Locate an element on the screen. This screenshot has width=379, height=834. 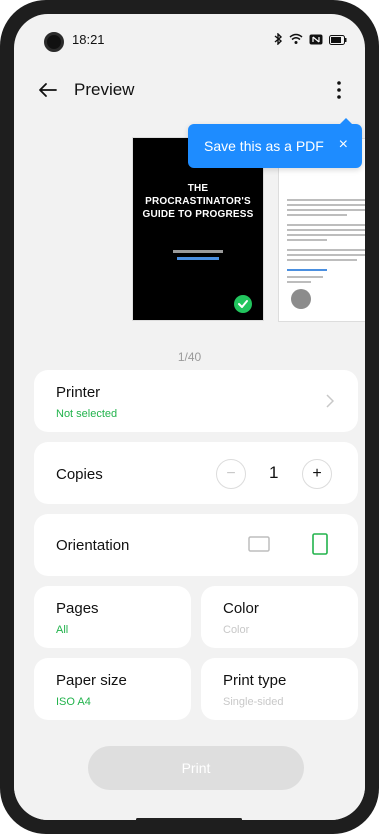
printer-row: Printer Not selected is located at coordinates (196, 401).